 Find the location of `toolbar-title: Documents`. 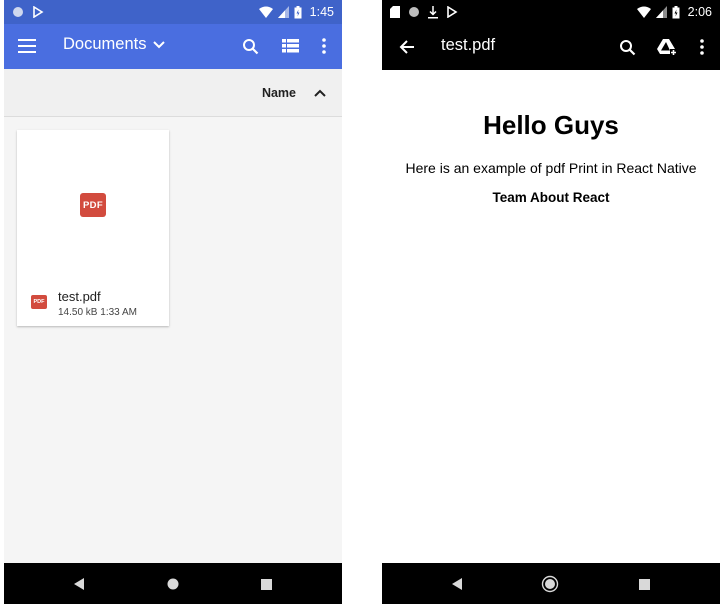

toolbar-title: Documents is located at coordinates (105, 44).